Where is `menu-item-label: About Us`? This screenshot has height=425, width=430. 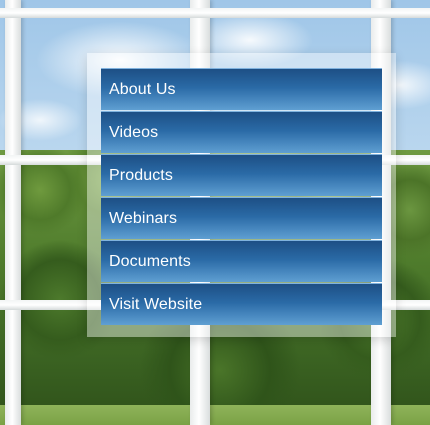
menu-item-label: About Us is located at coordinates (142, 89).